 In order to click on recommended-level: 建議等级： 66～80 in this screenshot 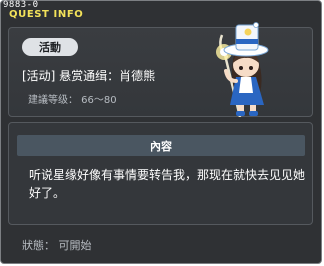, I will do `click(72, 100)`.